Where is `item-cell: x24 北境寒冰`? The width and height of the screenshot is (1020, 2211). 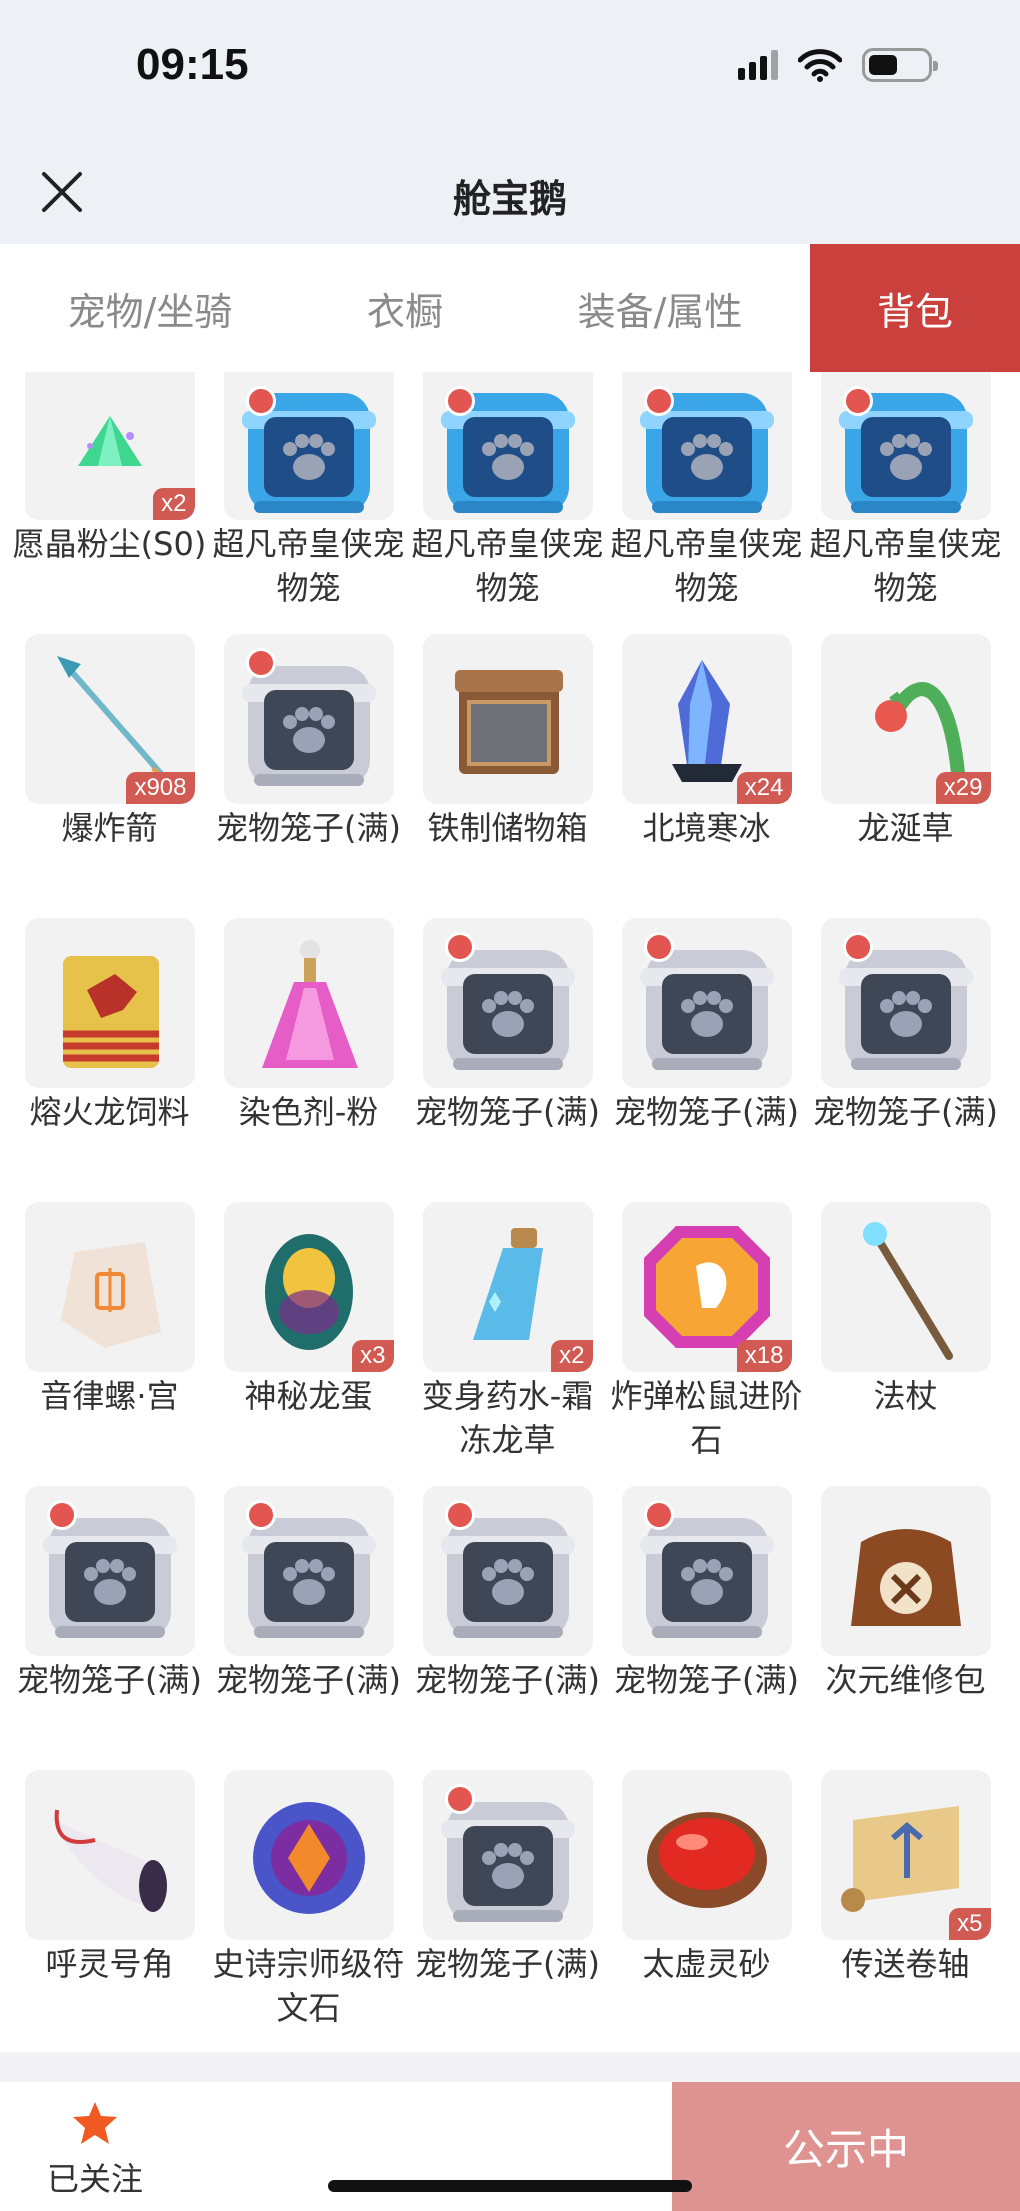
item-cell: x24 北境寒冰 is located at coordinates (706, 776).